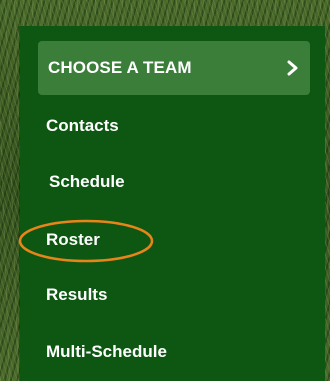 This screenshot has width=330, height=381. What do you see at coordinates (120, 67) in the screenshot?
I see `choose-a-team-label: CHOOSE A TEAM` at bounding box center [120, 67].